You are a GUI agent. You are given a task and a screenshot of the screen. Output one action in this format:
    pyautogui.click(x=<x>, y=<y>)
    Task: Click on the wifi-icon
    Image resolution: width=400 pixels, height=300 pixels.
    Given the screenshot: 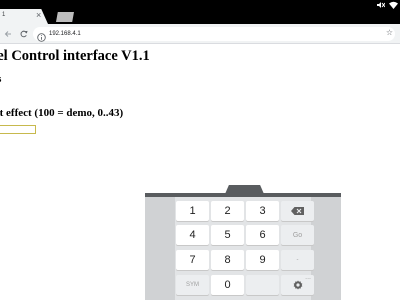 What is the action you would take?
    pyautogui.click(x=393, y=5)
    